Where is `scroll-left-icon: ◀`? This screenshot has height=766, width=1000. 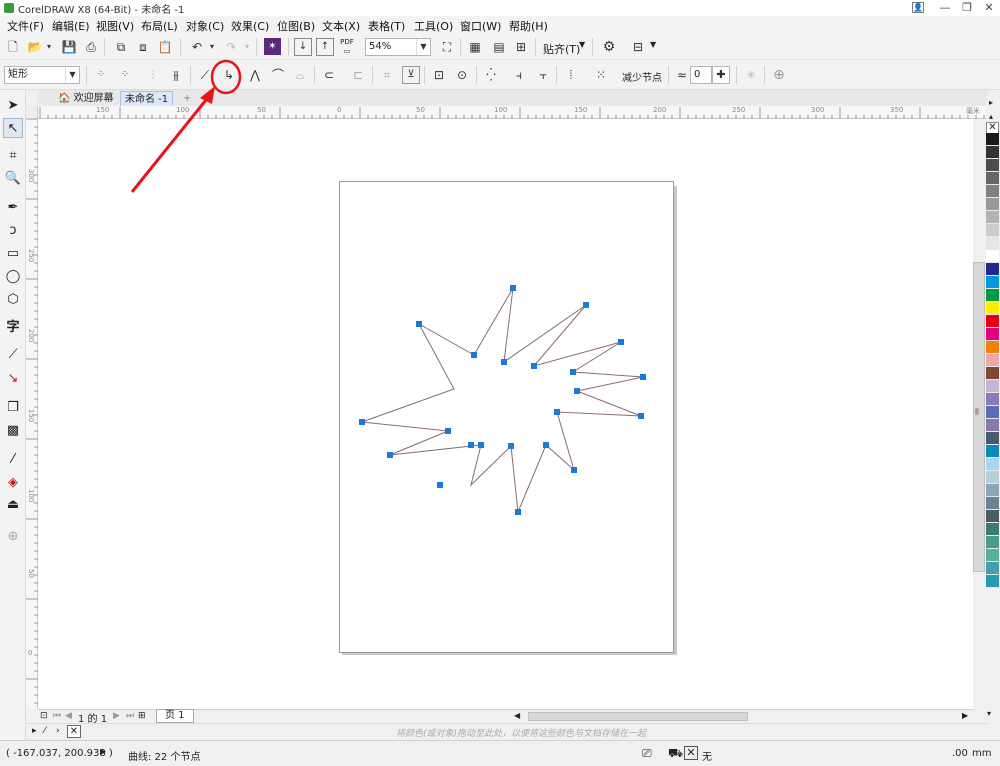
scroll-left-icon: ◀ is located at coordinates (517, 715).